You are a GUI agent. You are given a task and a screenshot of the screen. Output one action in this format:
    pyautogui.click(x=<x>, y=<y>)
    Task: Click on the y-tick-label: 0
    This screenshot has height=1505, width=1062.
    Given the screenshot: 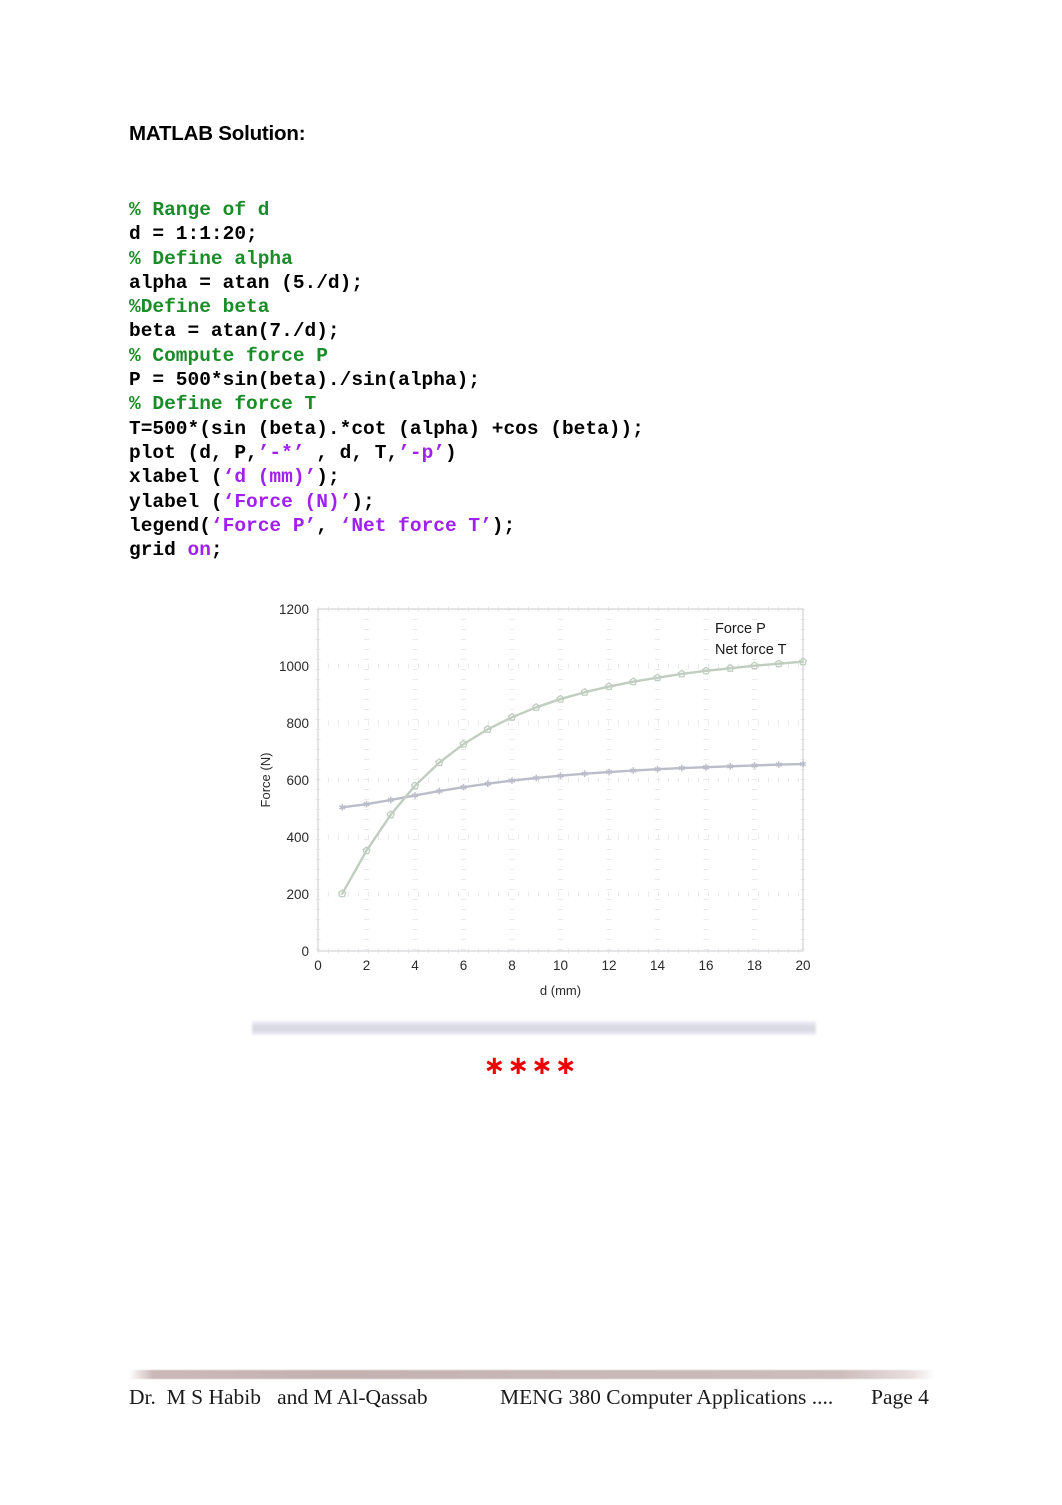 What is the action you would take?
    pyautogui.click(x=305, y=951)
    